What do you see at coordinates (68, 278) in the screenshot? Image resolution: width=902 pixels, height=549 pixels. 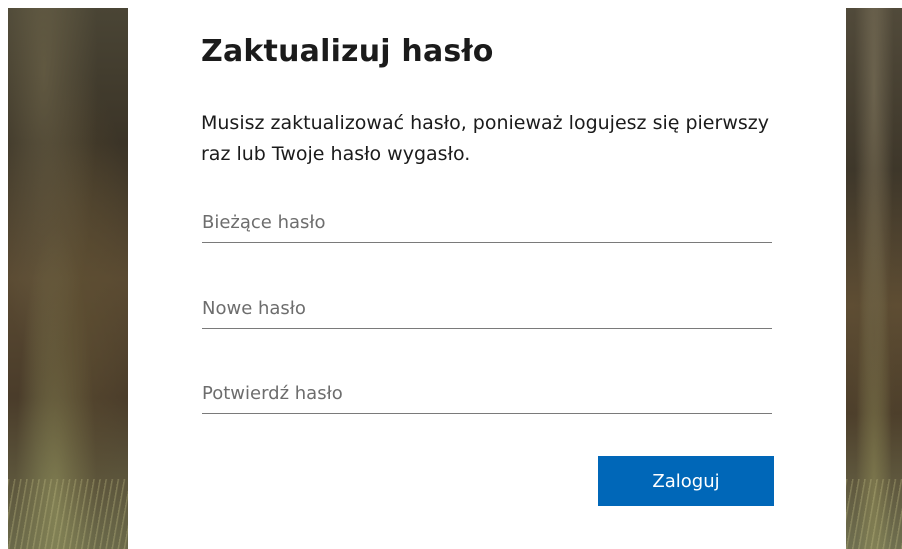 I see `background-image-left` at bounding box center [68, 278].